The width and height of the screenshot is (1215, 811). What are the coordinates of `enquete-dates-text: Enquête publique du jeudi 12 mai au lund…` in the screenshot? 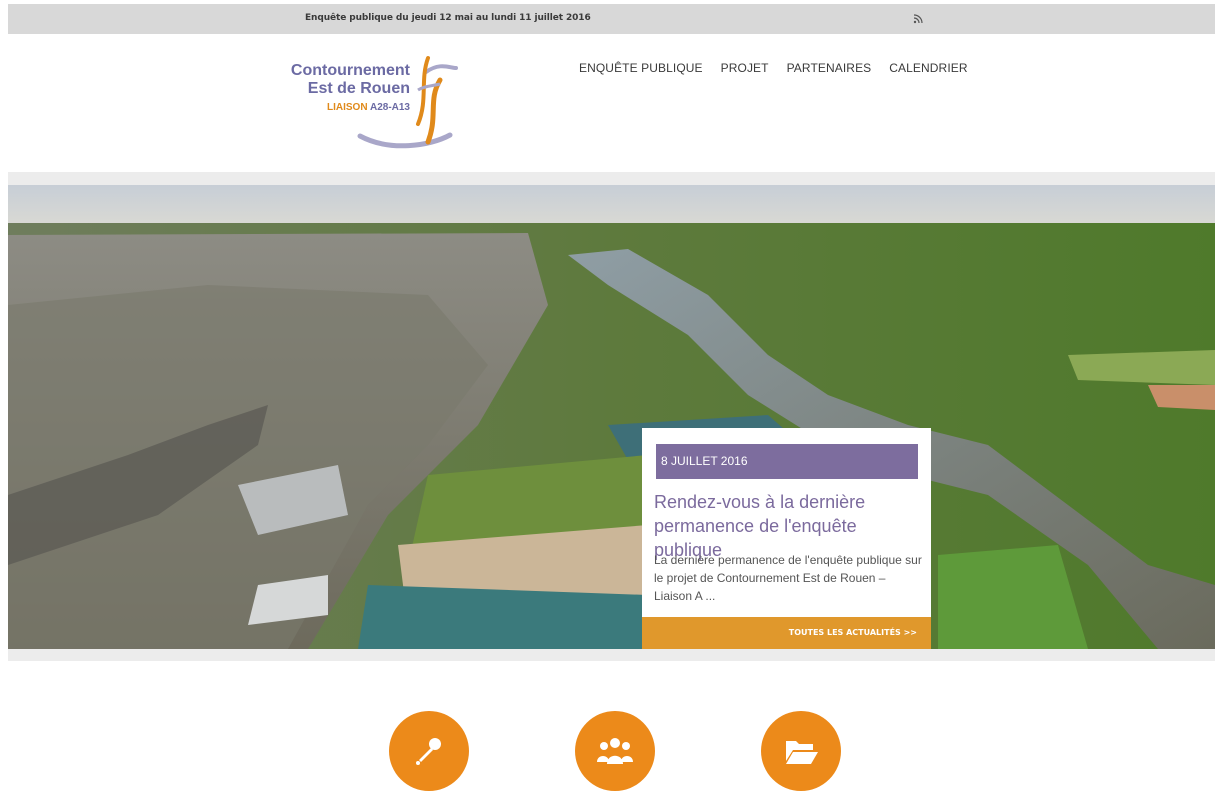 It's located at (448, 18).